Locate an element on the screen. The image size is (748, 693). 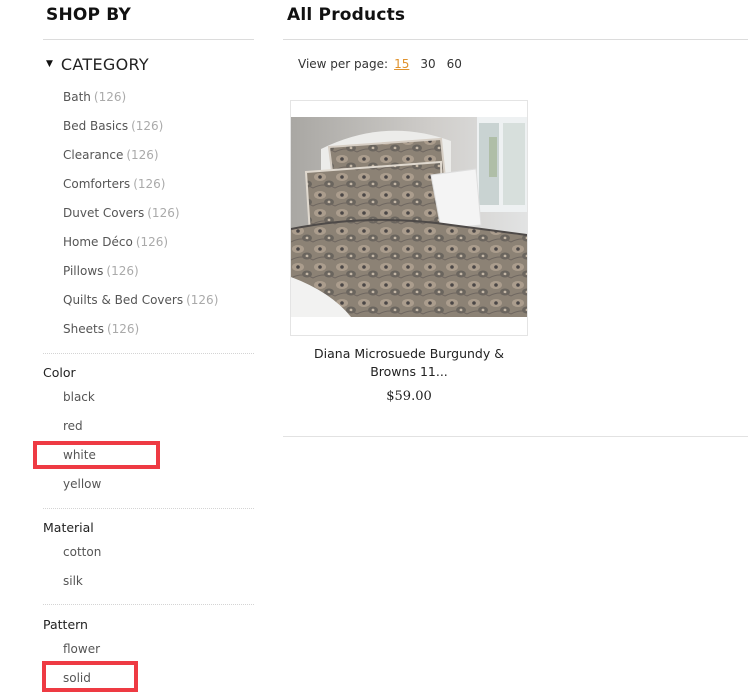
color-option-yellow: yellow is located at coordinates (82, 489).